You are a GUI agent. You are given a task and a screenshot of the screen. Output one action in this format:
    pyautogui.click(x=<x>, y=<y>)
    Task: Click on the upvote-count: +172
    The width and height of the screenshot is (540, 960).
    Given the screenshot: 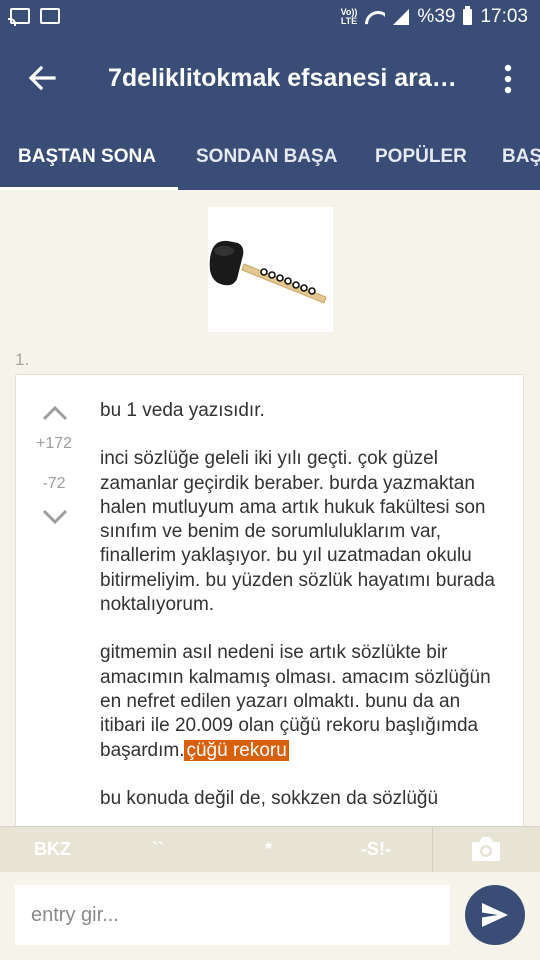 What is the action you would take?
    pyautogui.click(x=54, y=443)
    